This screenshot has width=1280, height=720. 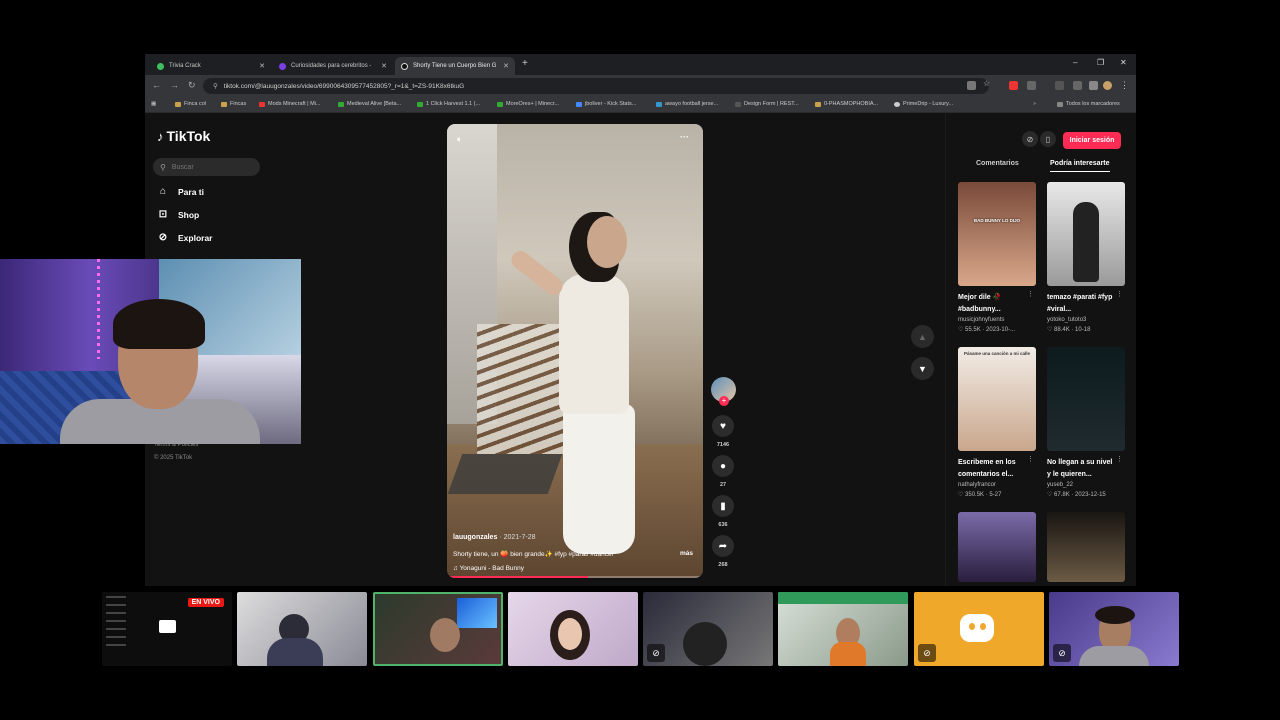 I want to click on bookmark-item: Finca col, so click(x=190, y=104).